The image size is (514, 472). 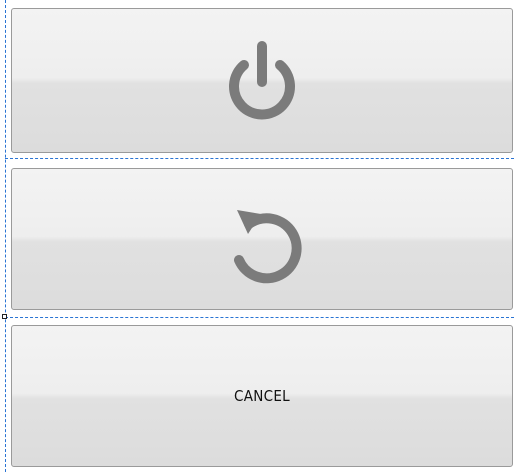 What do you see at coordinates (4, 316) in the screenshot?
I see `resize-handle` at bounding box center [4, 316].